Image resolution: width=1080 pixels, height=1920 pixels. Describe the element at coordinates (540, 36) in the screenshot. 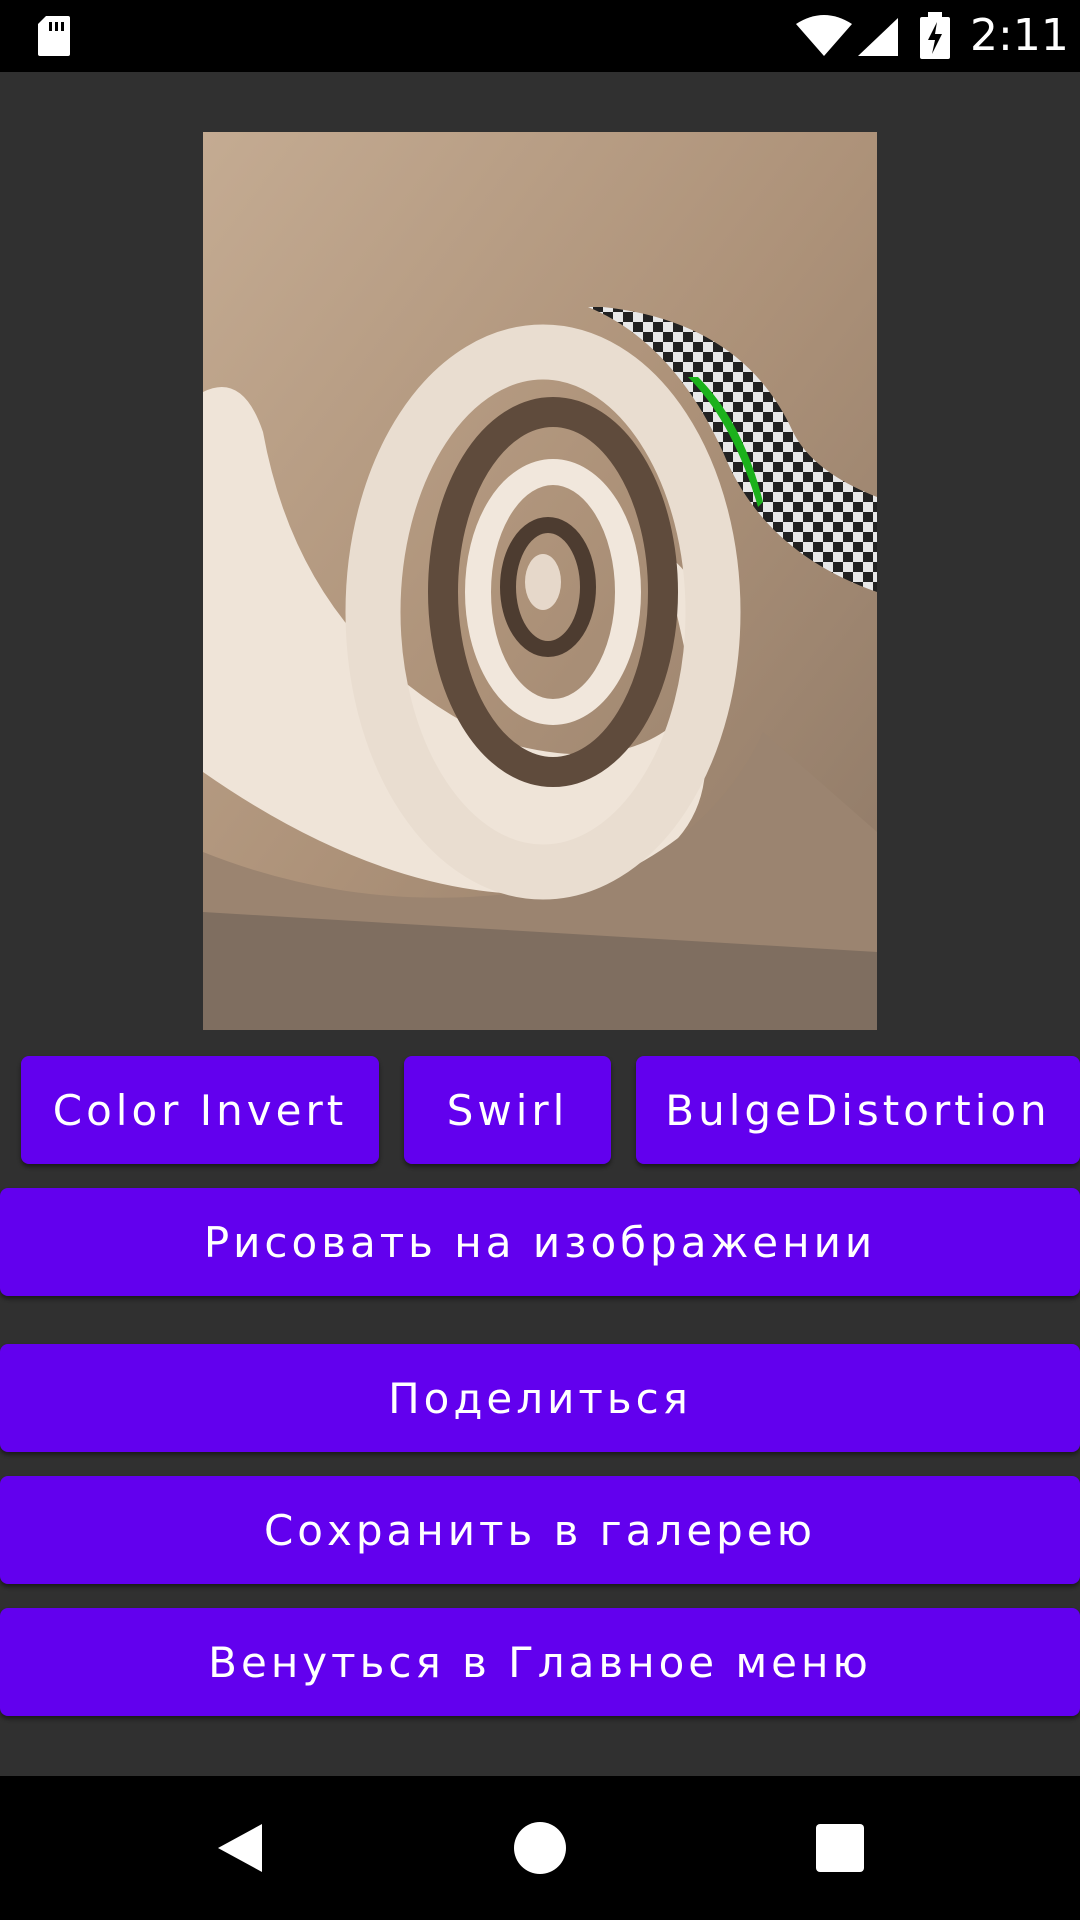

I see `status-bar: 2:11` at that location.